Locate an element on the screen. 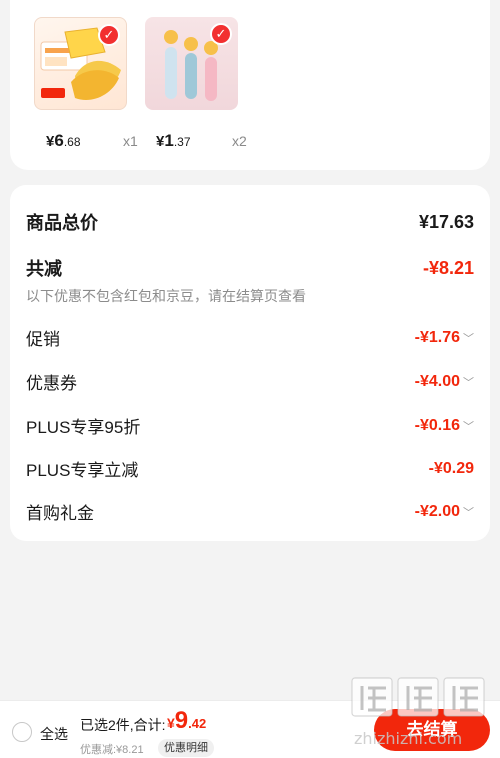  selection-summary: 已选2件,合计: is located at coordinates (123, 725).